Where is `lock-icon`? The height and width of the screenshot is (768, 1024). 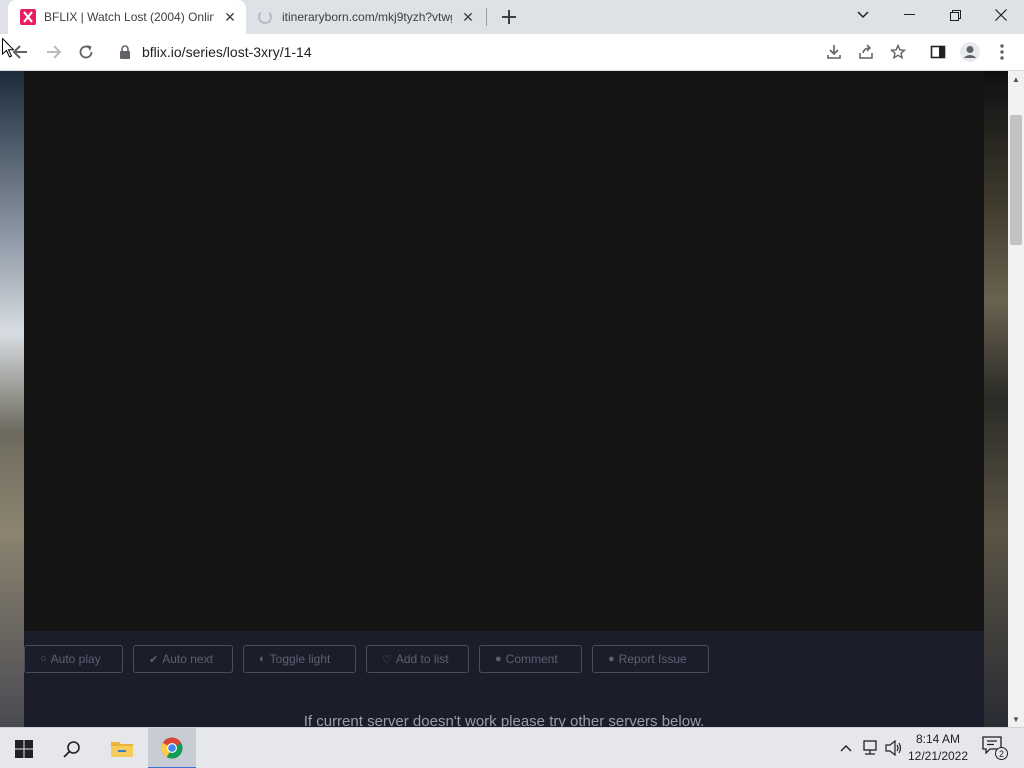 lock-icon is located at coordinates (125, 52).